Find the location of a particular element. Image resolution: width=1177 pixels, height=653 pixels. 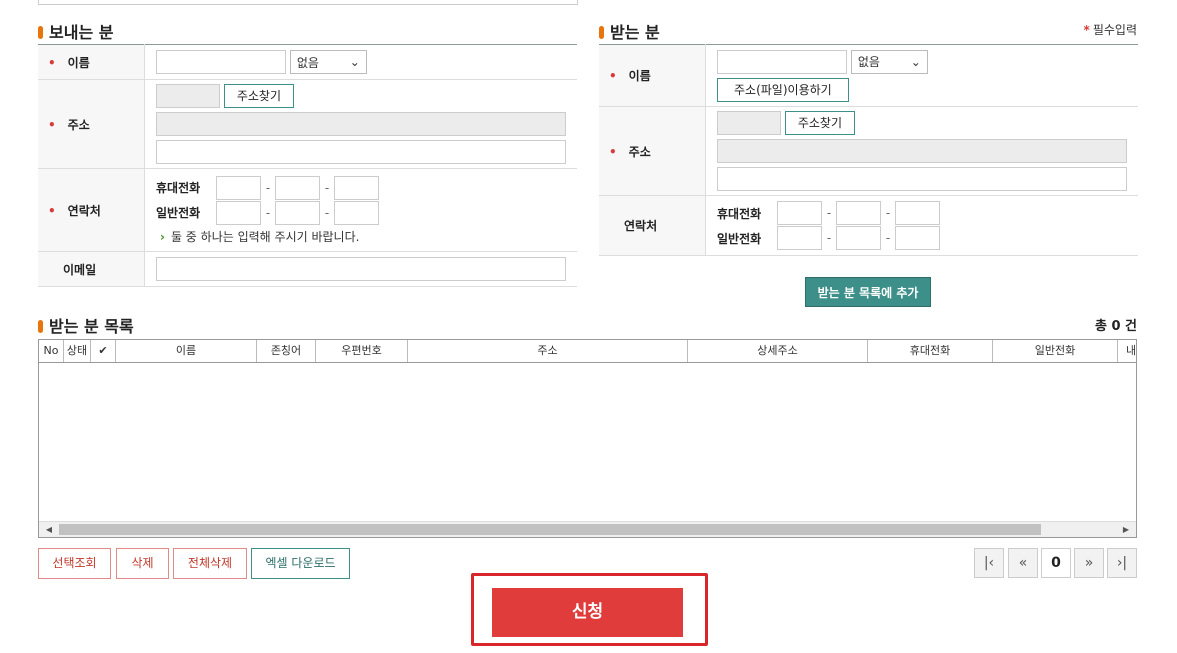

sender-phone-label: 일반전화 is located at coordinates (178, 213).